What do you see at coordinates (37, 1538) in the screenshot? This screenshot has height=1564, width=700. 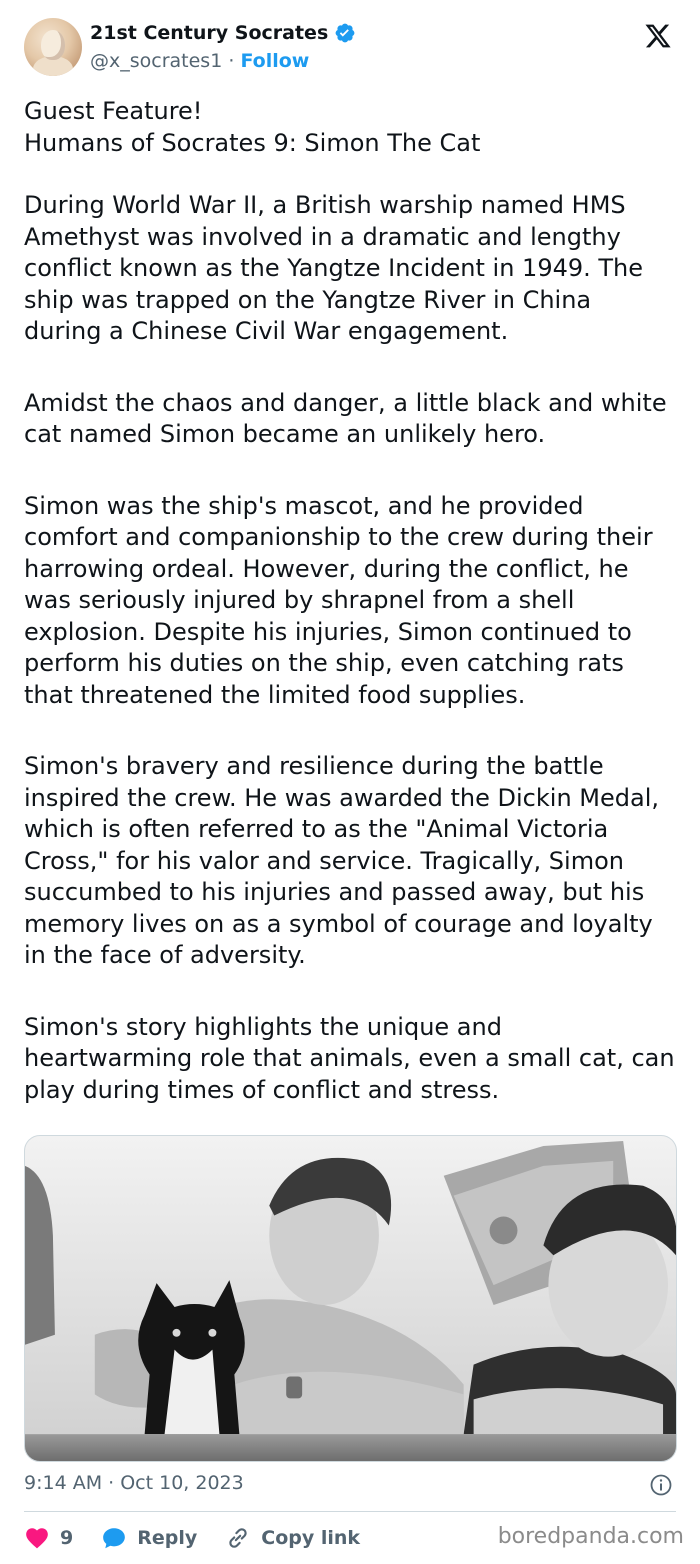 I see `heart-icon` at bounding box center [37, 1538].